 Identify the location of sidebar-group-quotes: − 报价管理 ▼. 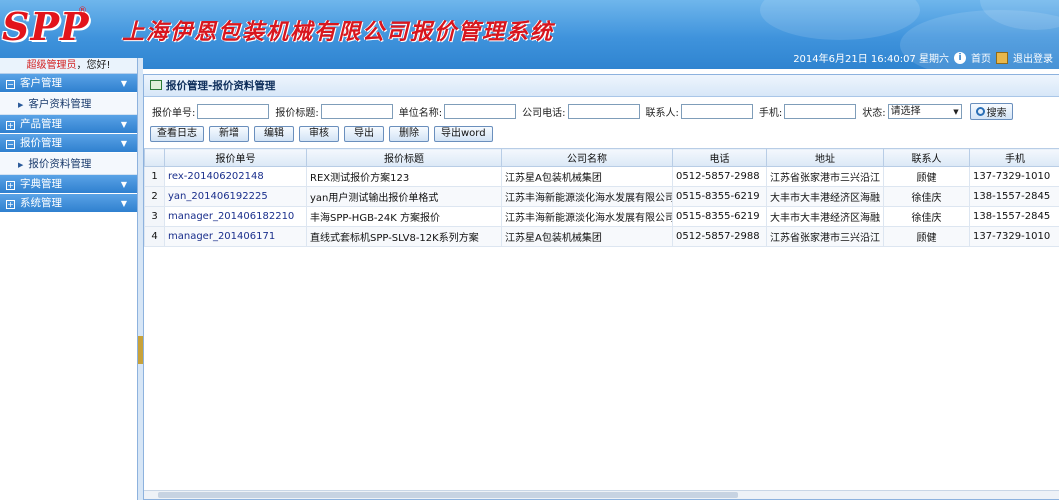
(68, 143).